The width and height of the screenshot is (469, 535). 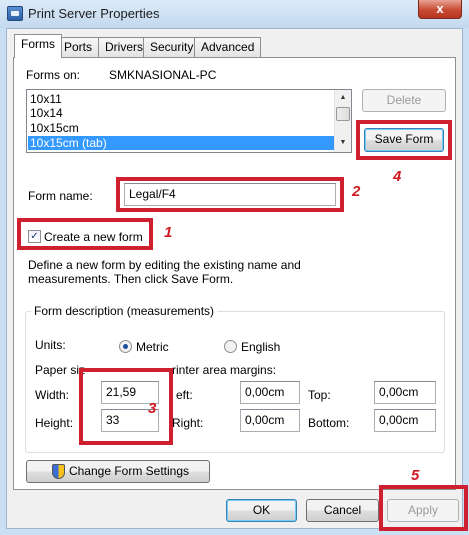 What do you see at coordinates (125, 346) in the screenshot?
I see `metric-radio` at bounding box center [125, 346].